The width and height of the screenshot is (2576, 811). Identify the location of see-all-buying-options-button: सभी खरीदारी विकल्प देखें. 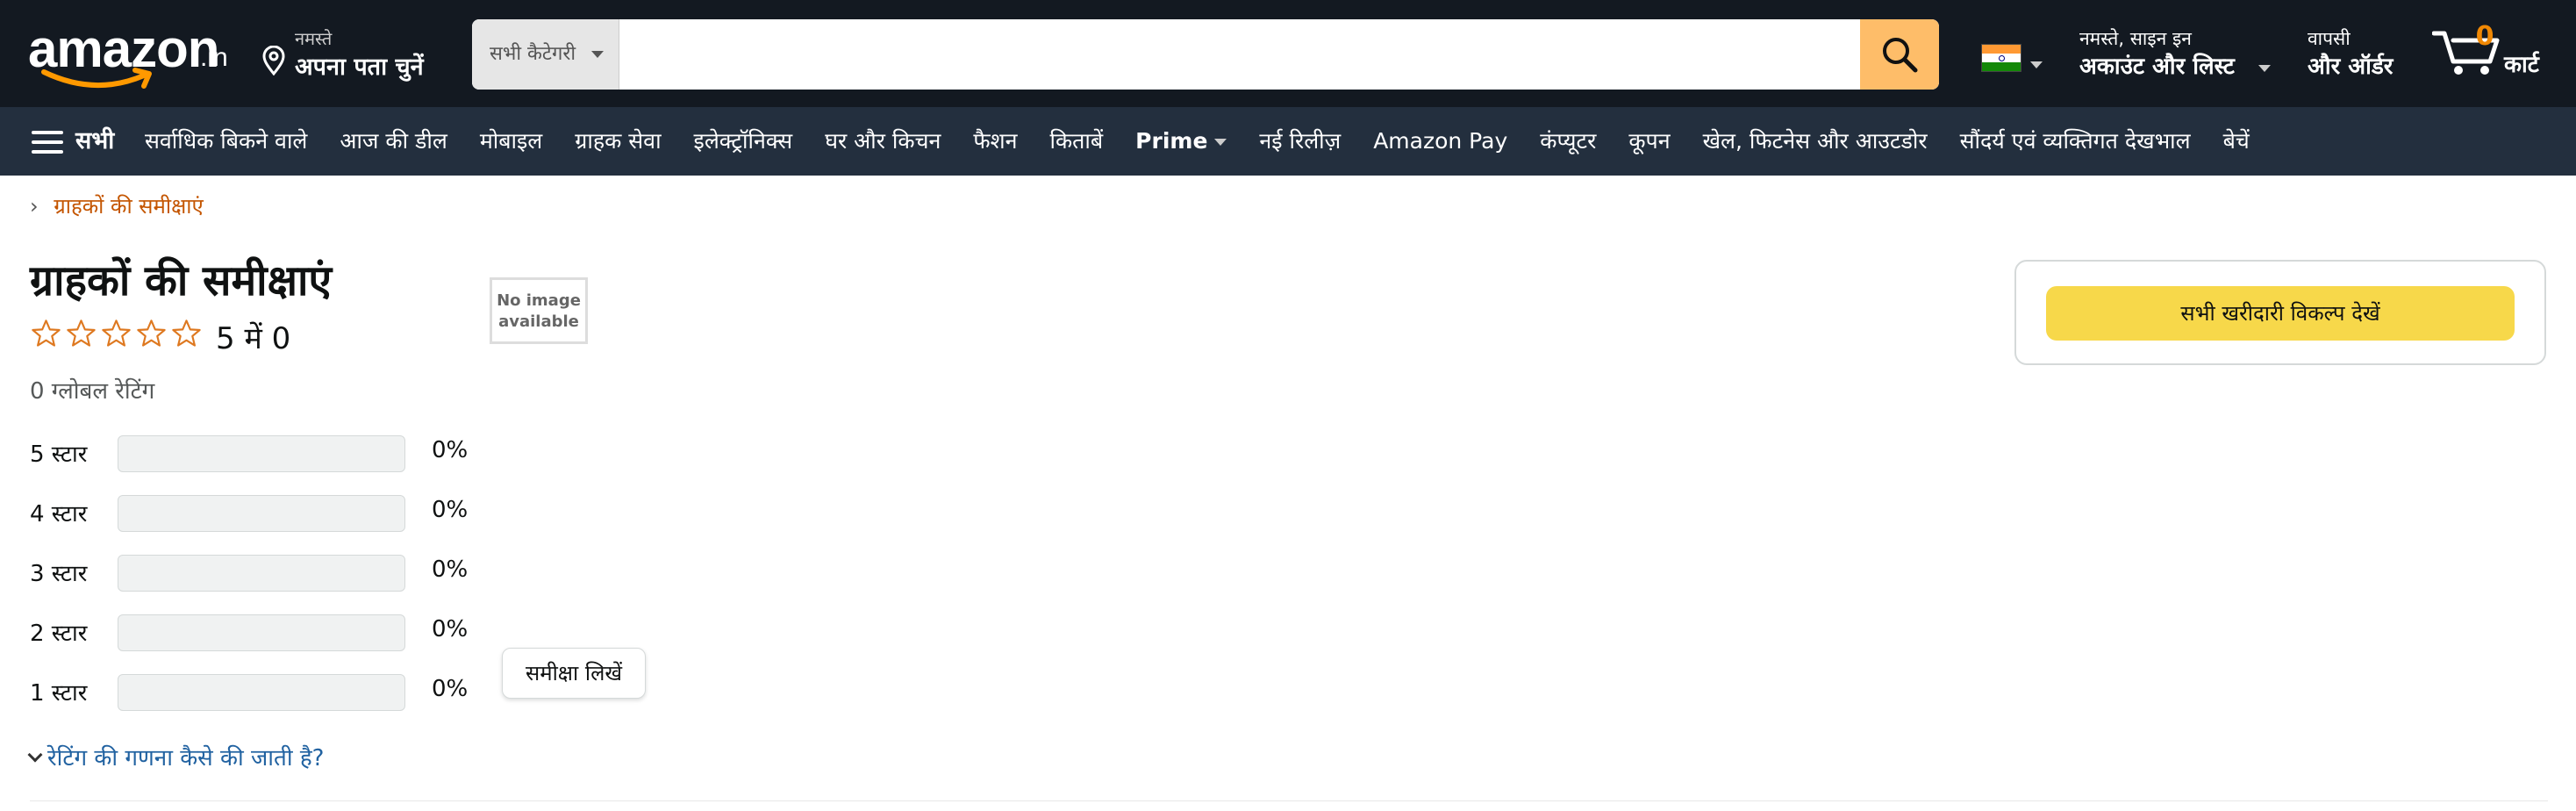
(2280, 313).